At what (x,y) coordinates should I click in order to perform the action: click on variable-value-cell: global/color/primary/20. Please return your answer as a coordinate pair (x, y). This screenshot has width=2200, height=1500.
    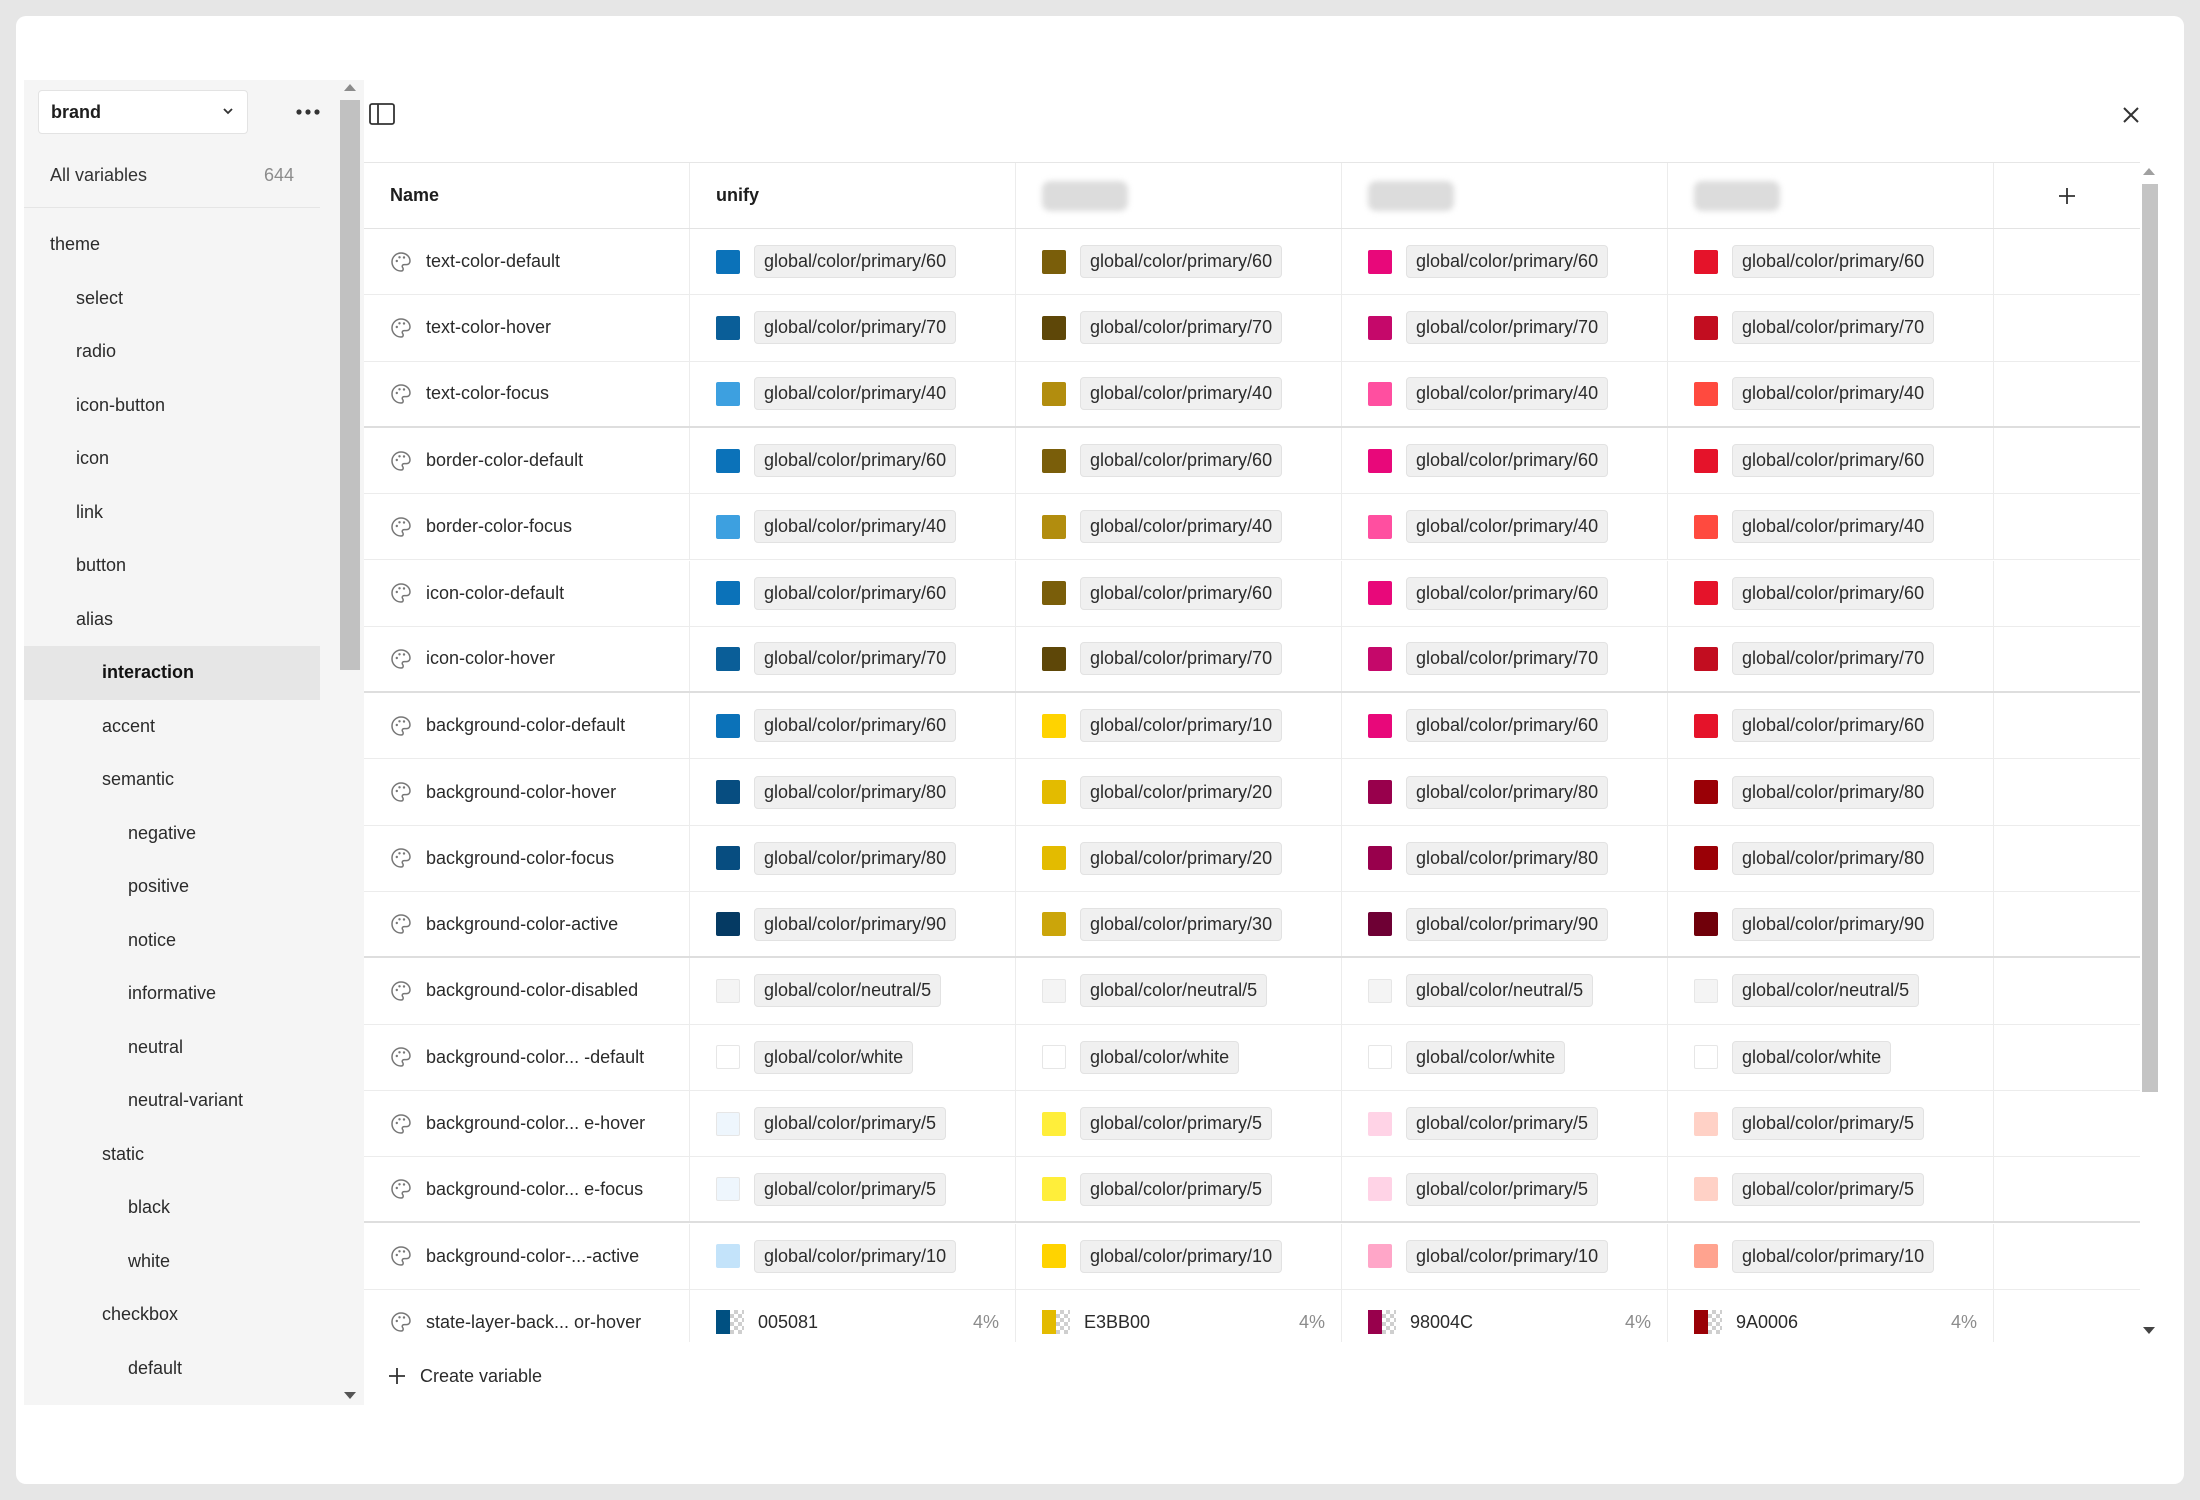
    Looking at the image, I should click on (1179, 792).